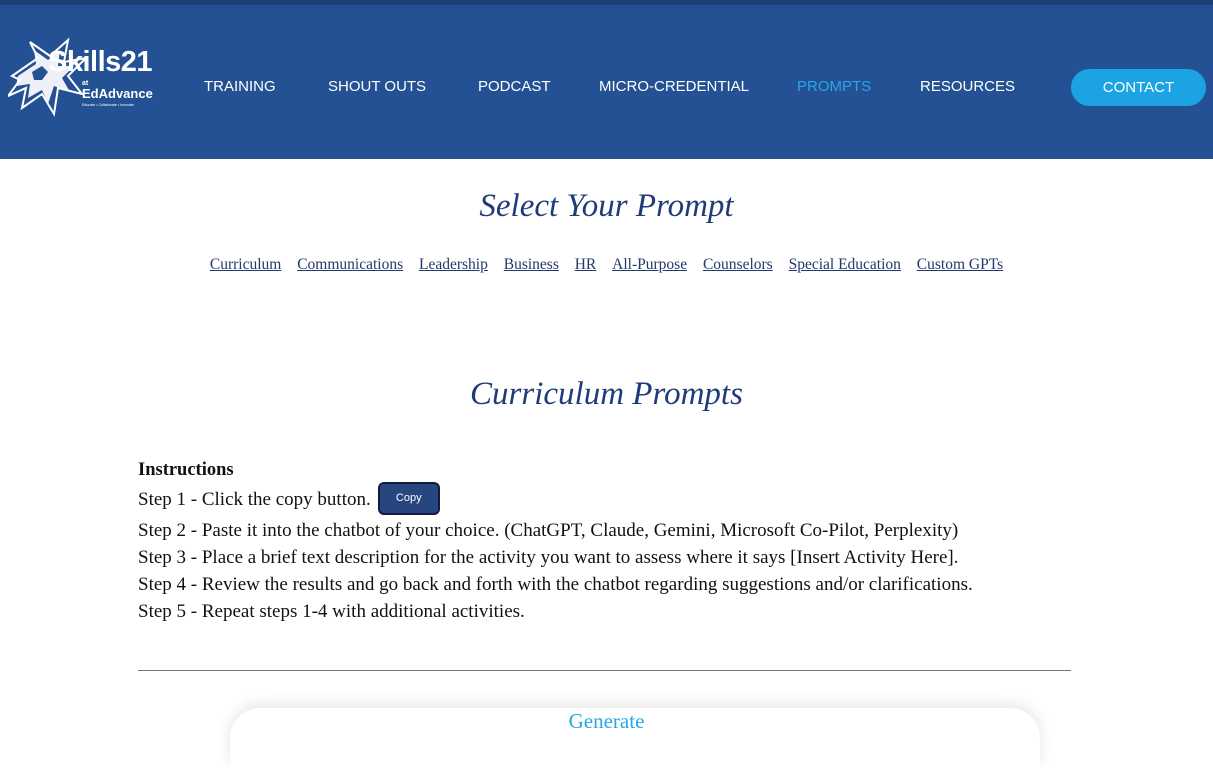  What do you see at coordinates (240, 87) in the screenshot?
I see `nav-training: TRAINING` at bounding box center [240, 87].